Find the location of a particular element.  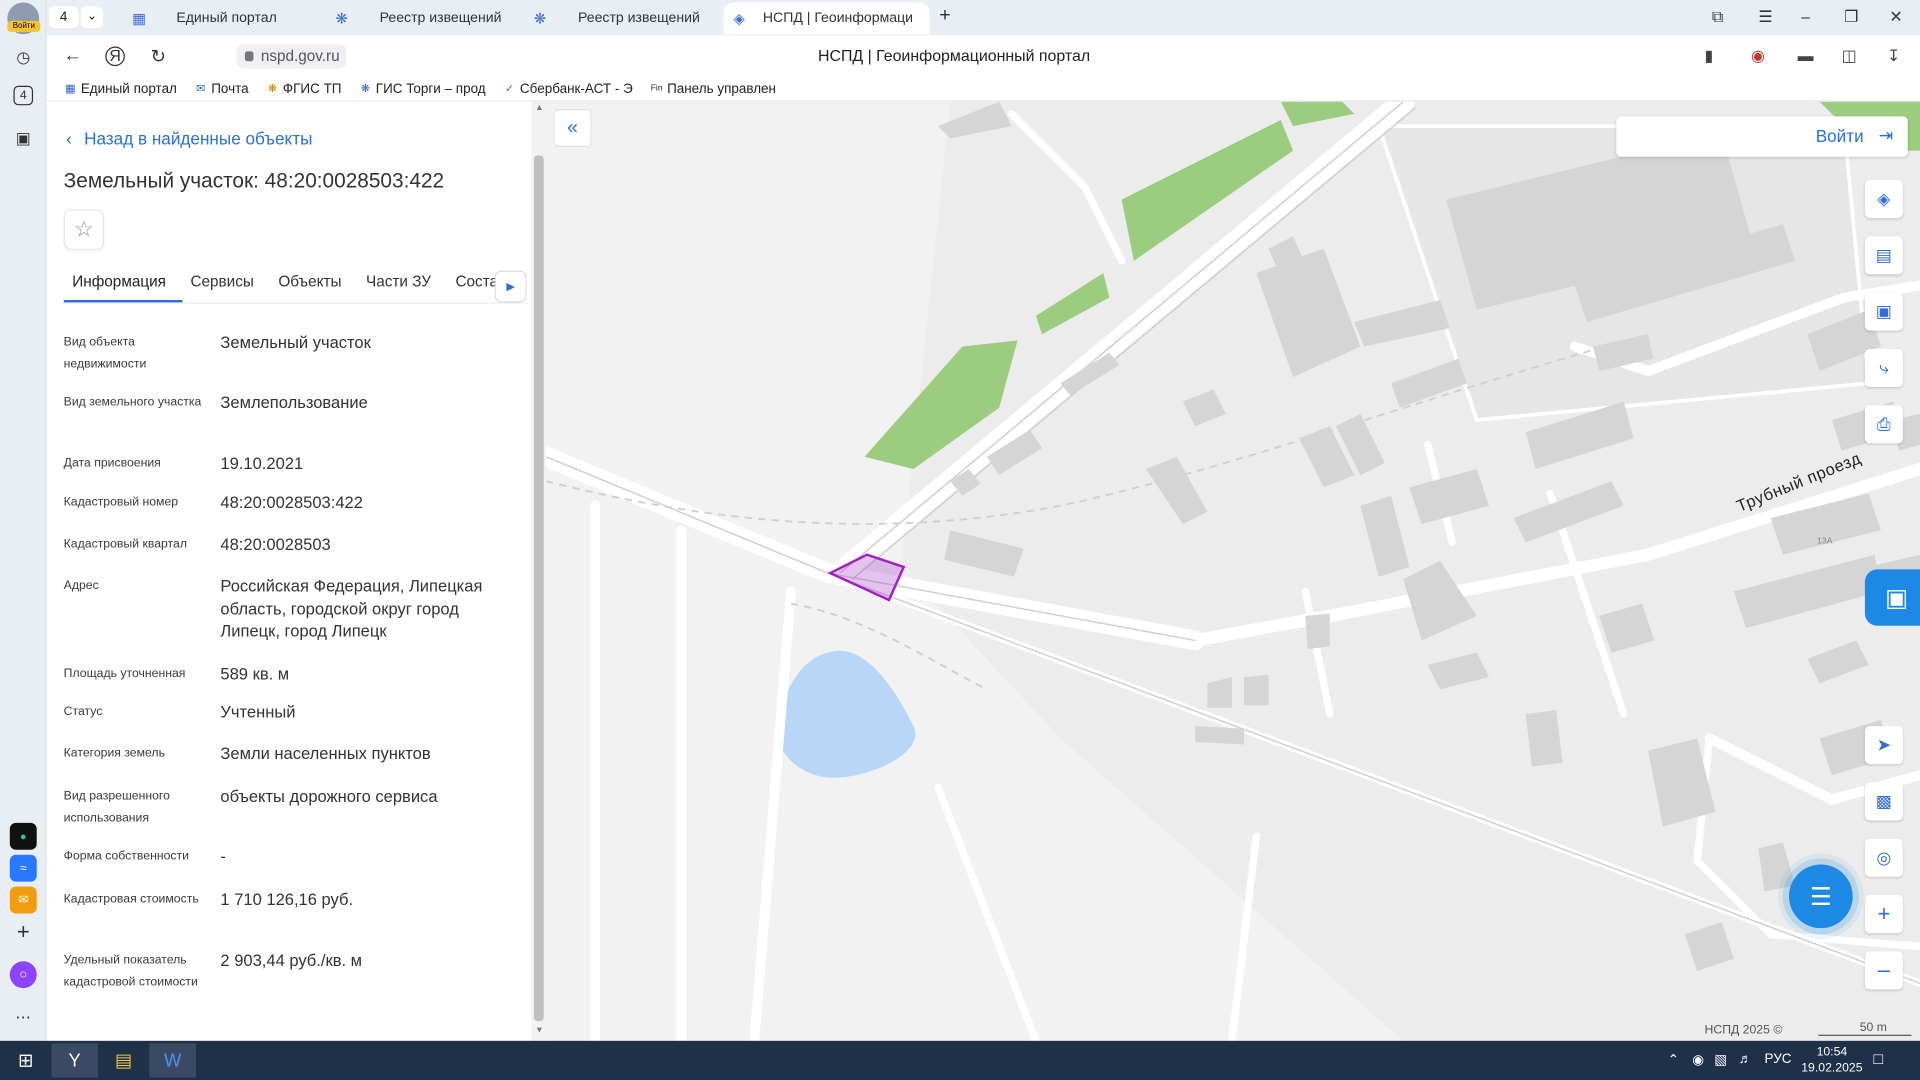

tray-arrow-icon: ⌃ is located at coordinates (1673, 1060).